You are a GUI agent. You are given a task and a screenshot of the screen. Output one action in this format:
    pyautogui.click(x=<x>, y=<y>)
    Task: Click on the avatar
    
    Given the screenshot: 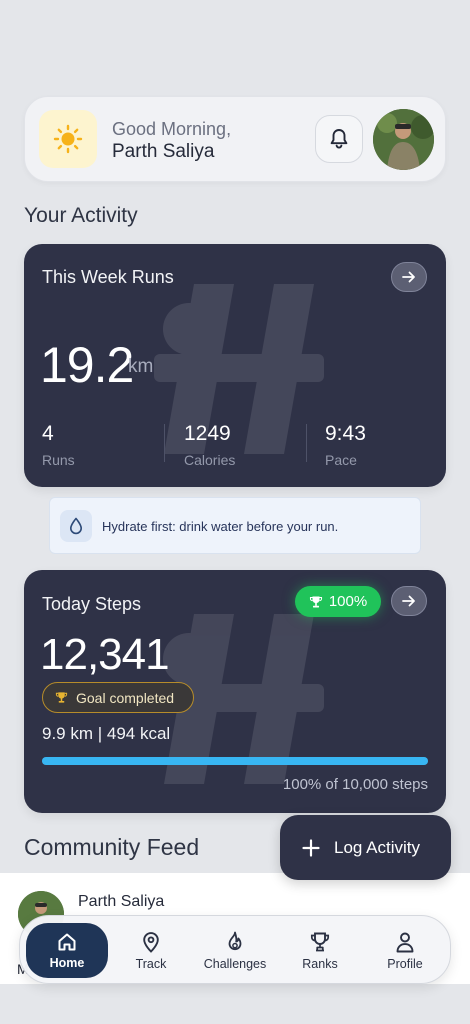 What is the action you would take?
    pyautogui.click(x=403, y=139)
    